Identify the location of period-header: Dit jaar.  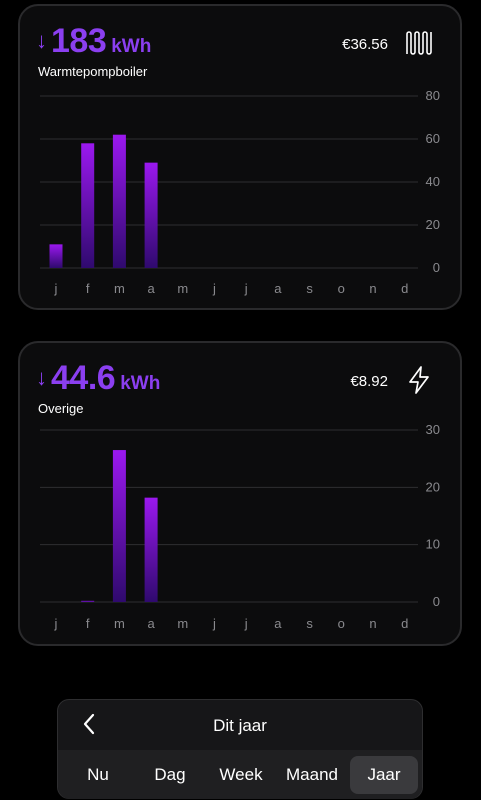
(240, 725).